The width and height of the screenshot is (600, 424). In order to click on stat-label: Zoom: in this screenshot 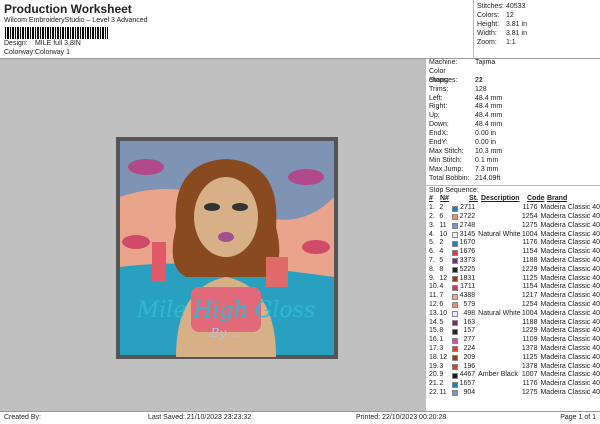, I will do `click(487, 42)`.